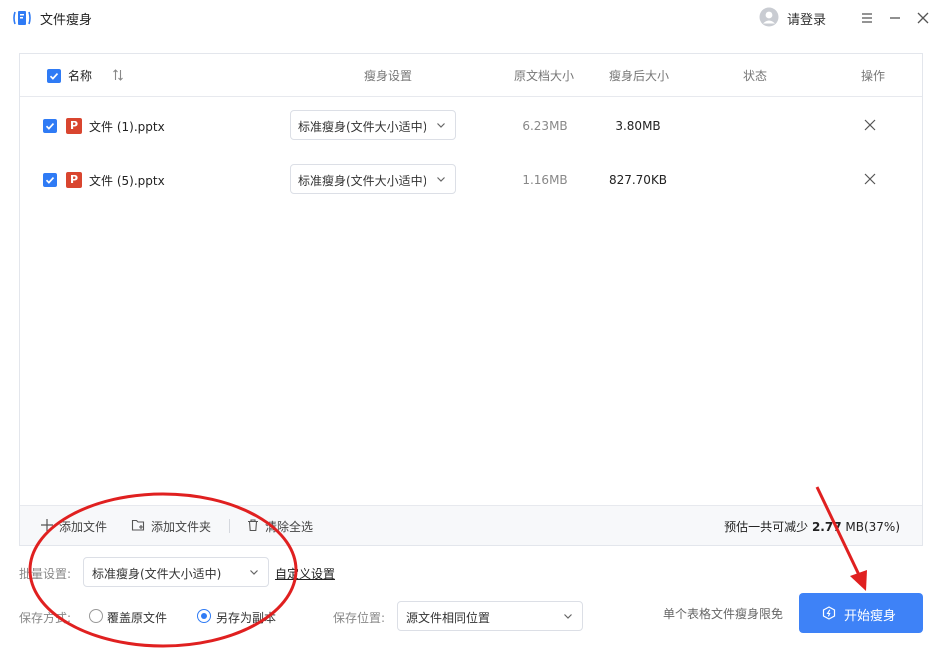  I want to click on file-toolbar: 添加文件 添加文件夹 清除全选 预估一共可减少 2.77 MB(37%), so click(471, 525).